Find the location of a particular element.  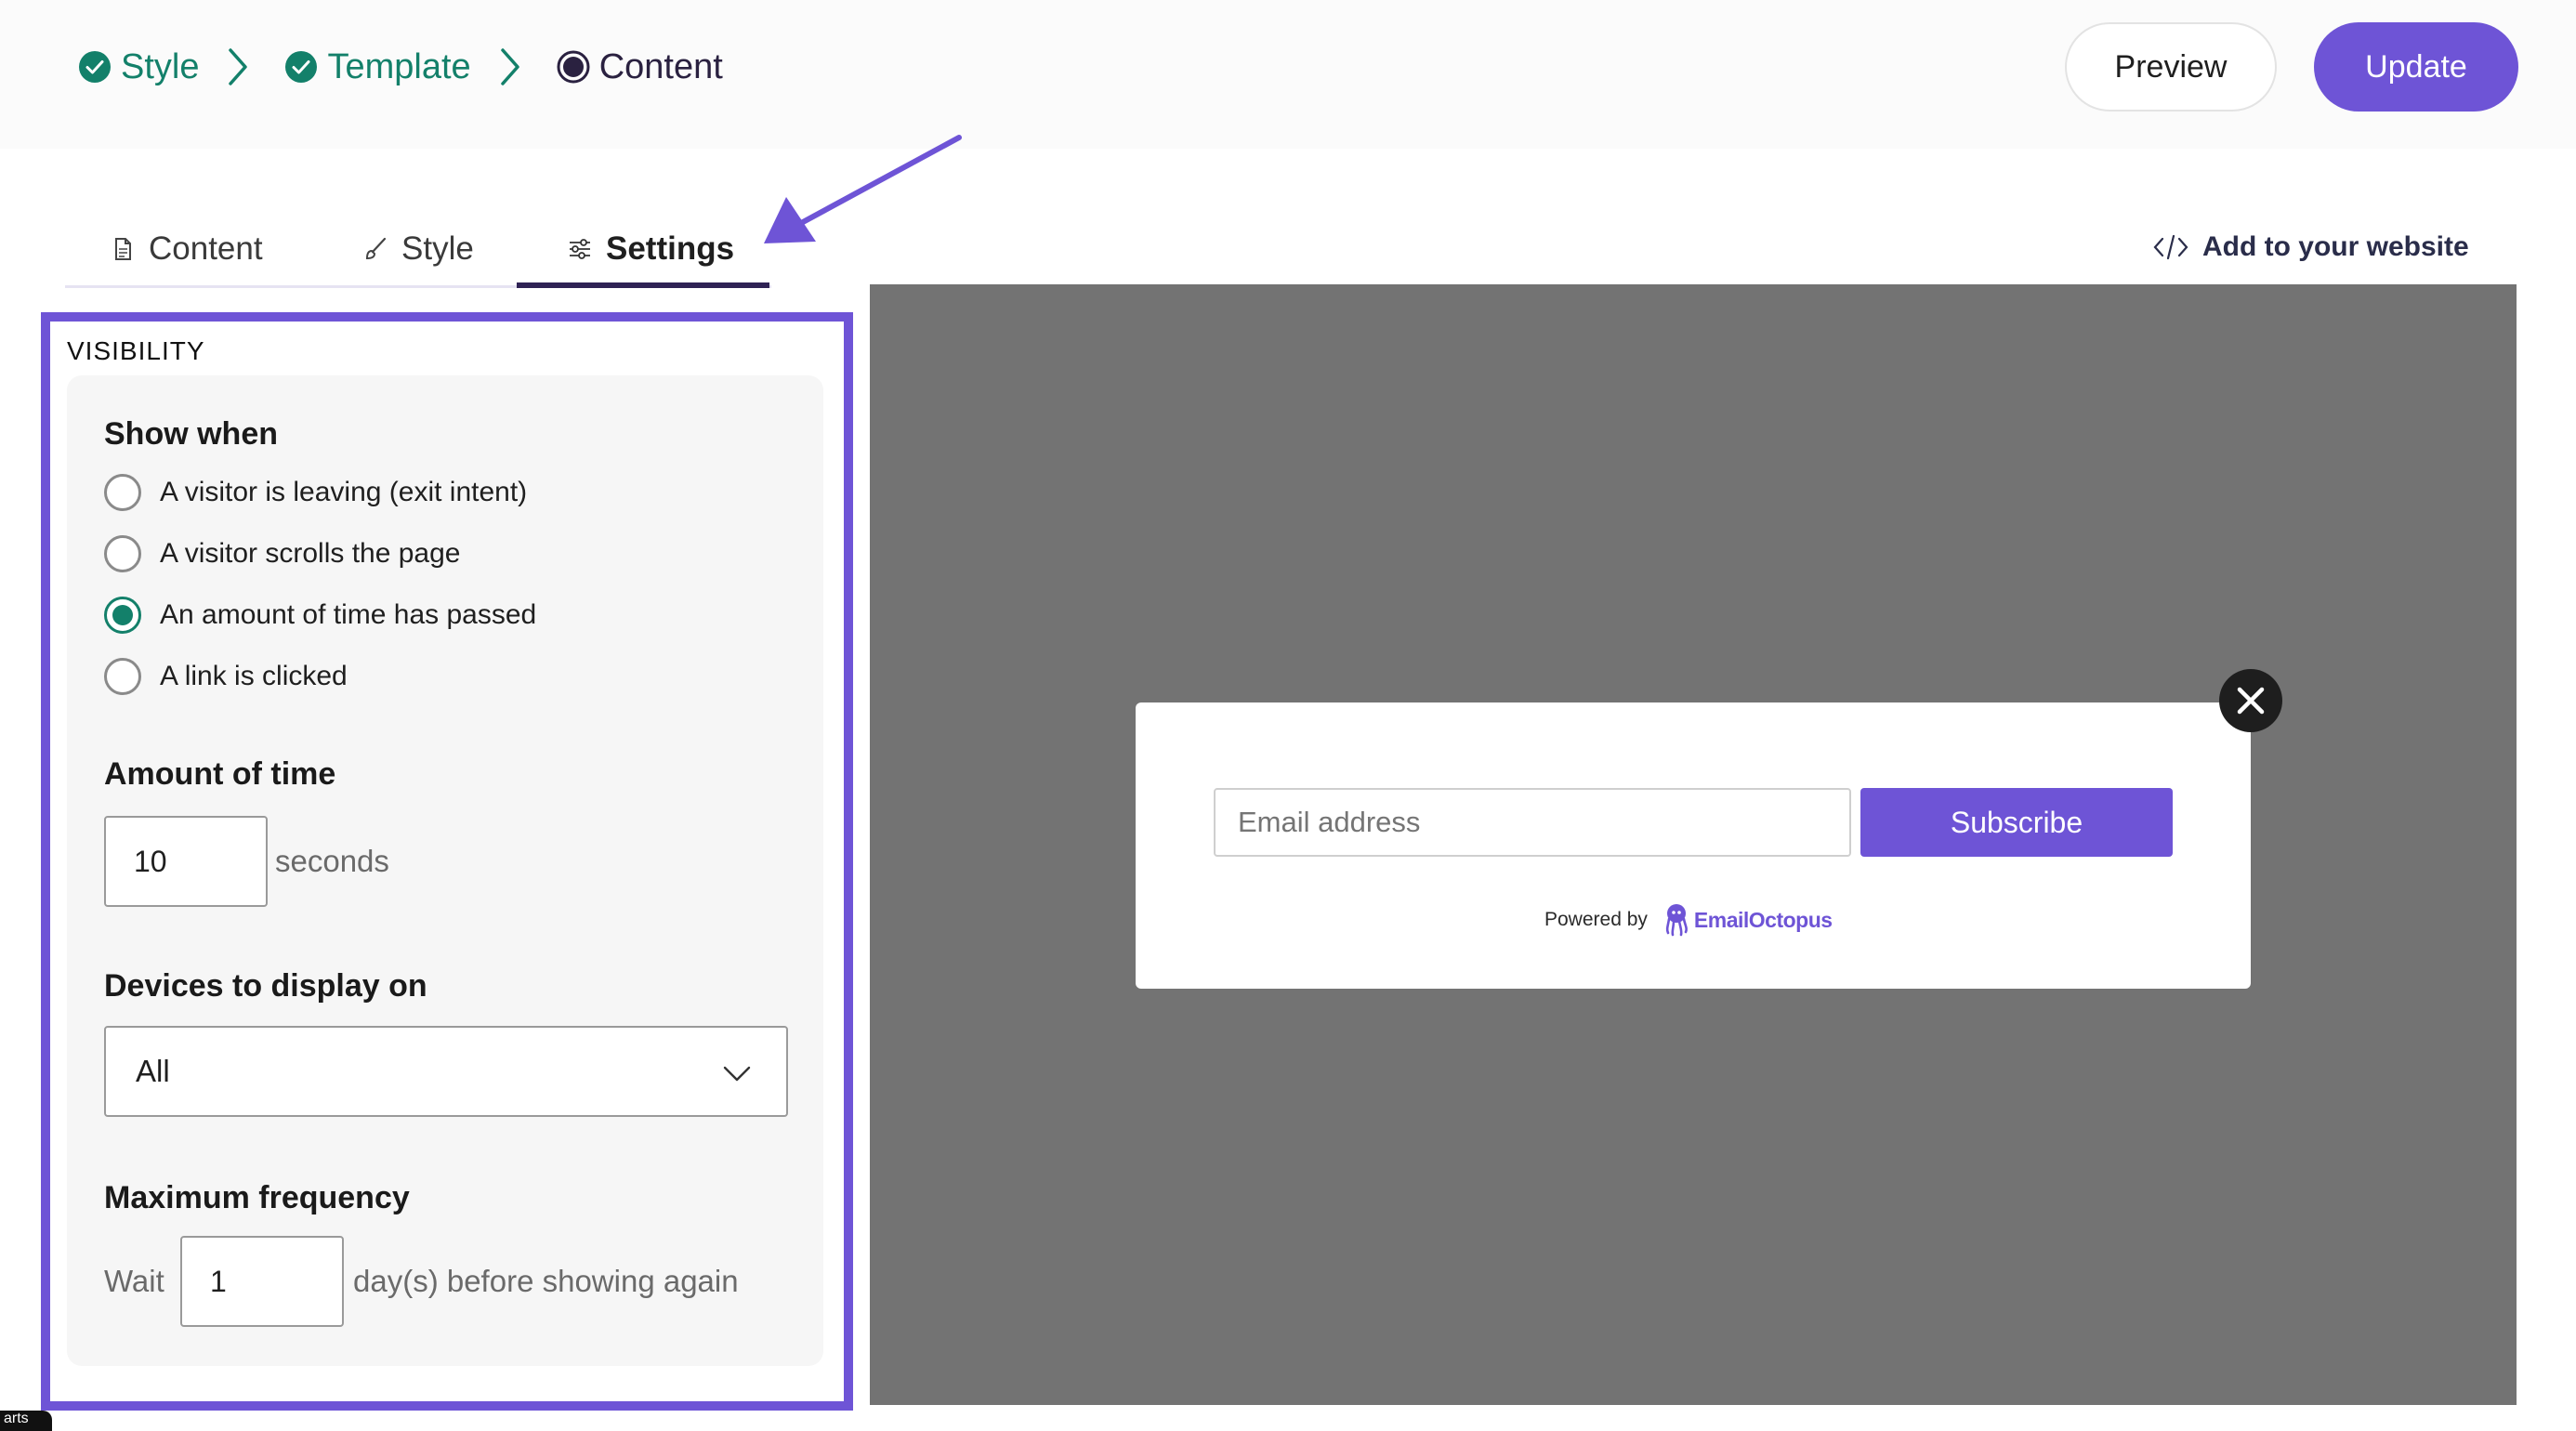

radio-label: A visitor is leaving (exit intent) is located at coordinates (344, 492).